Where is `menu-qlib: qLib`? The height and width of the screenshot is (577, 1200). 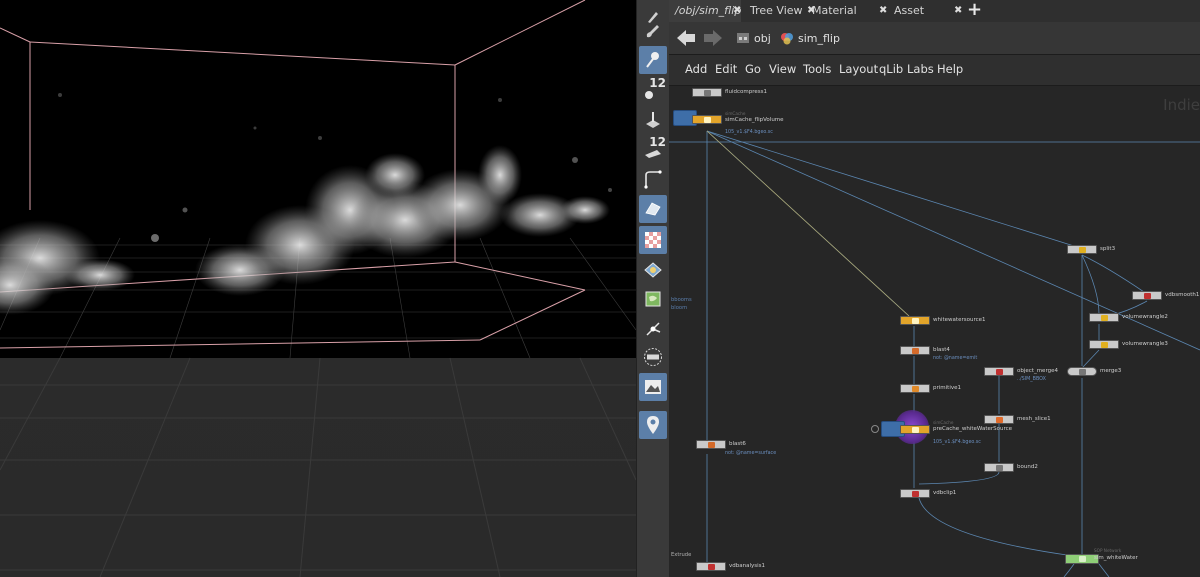
menu-qlib: qLib is located at coordinates (891, 69).